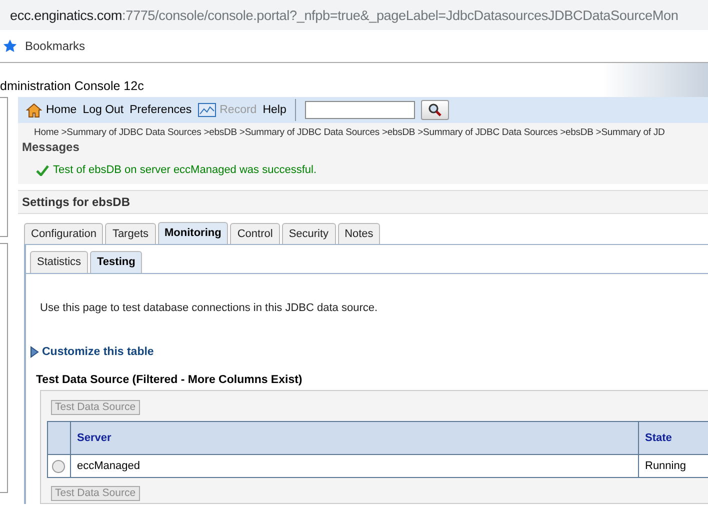  Describe the element at coordinates (359, 233) in the screenshot. I see `tab: Notes` at that location.